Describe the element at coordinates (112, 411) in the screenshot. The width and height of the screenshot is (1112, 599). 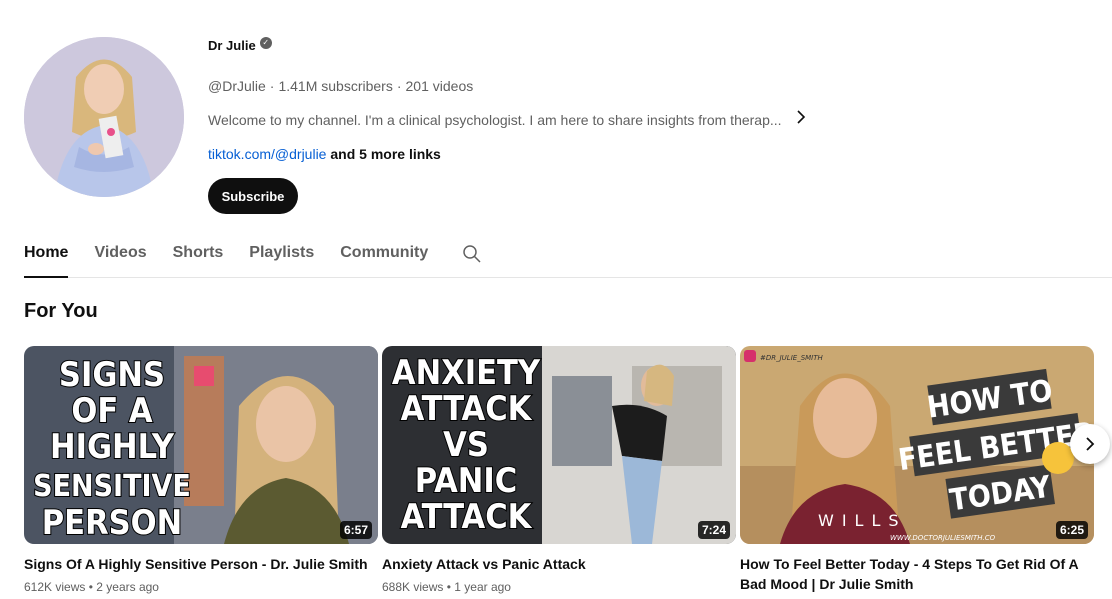
I see `thumb-text-line: OF A` at that location.